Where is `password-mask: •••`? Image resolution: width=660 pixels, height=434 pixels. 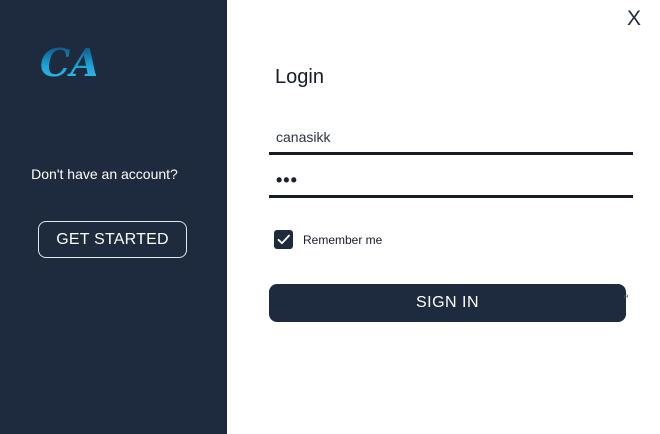 password-mask: ••• is located at coordinates (287, 179).